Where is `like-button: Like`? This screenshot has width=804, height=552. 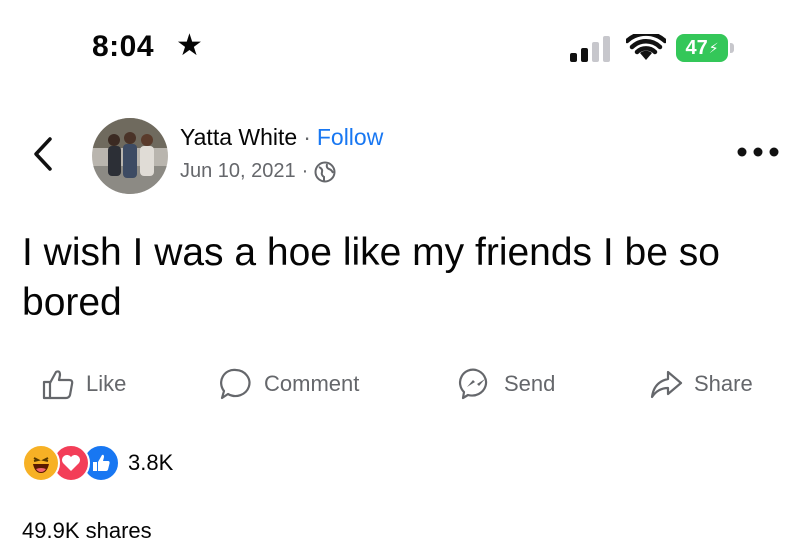
like-button: Like is located at coordinates (83, 384).